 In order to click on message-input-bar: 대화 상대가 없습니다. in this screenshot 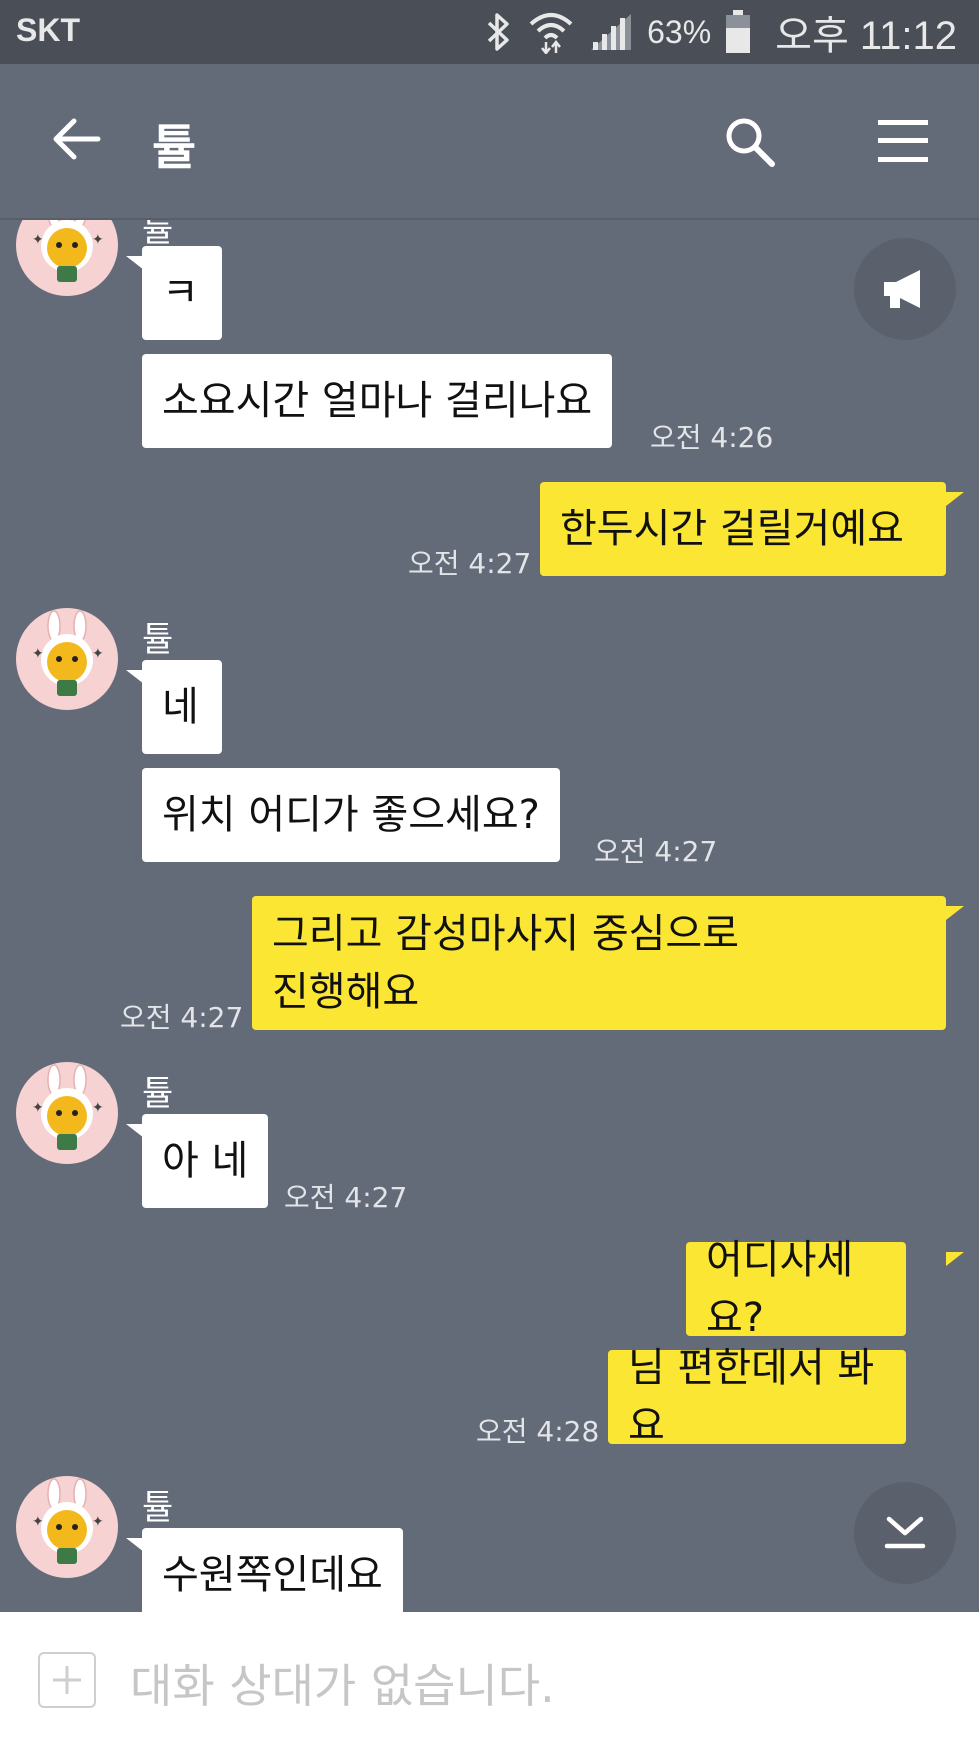, I will do `click(489, 1677)`.